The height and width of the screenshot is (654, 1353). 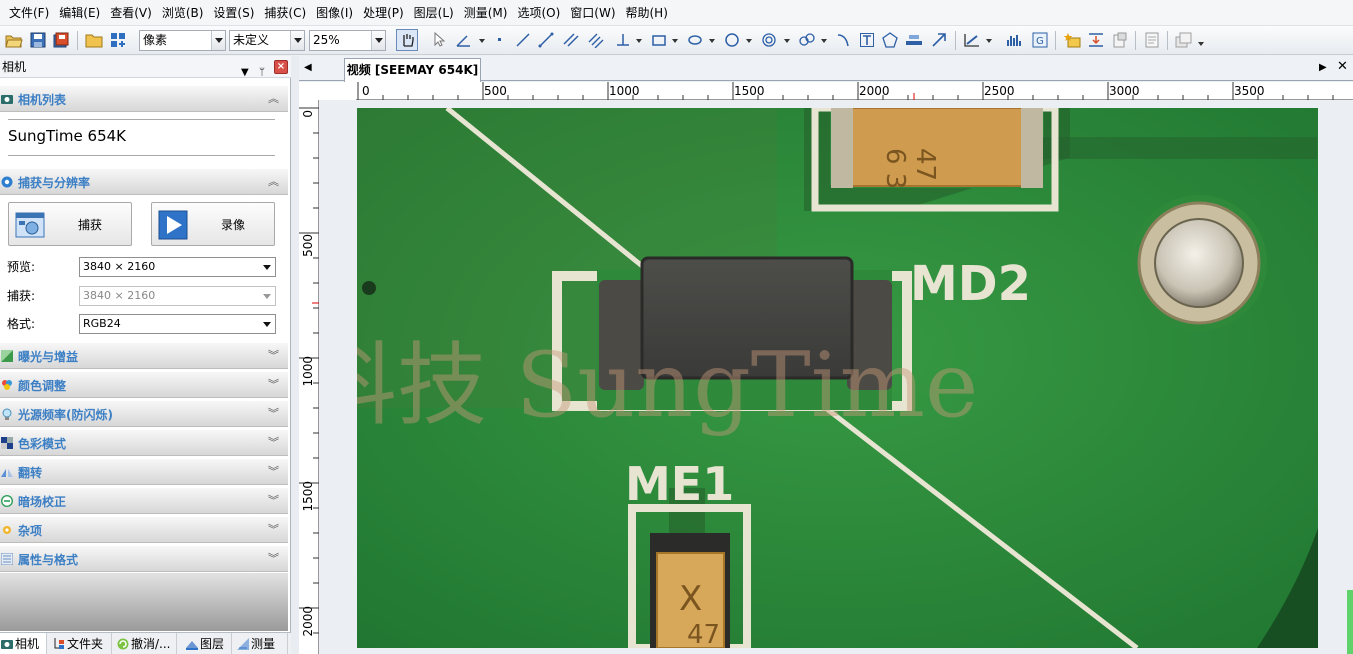 What do you see at coordinates (1342, 66) in the screenshot?
I see `close-icon: ✕` at bounding box center [1342, 66].